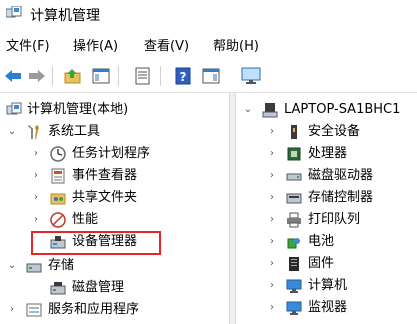 The image size is (417, 324). Describe the element at coordinates (232, 208) in the screenshot. I see `pane-splitter` at that location.